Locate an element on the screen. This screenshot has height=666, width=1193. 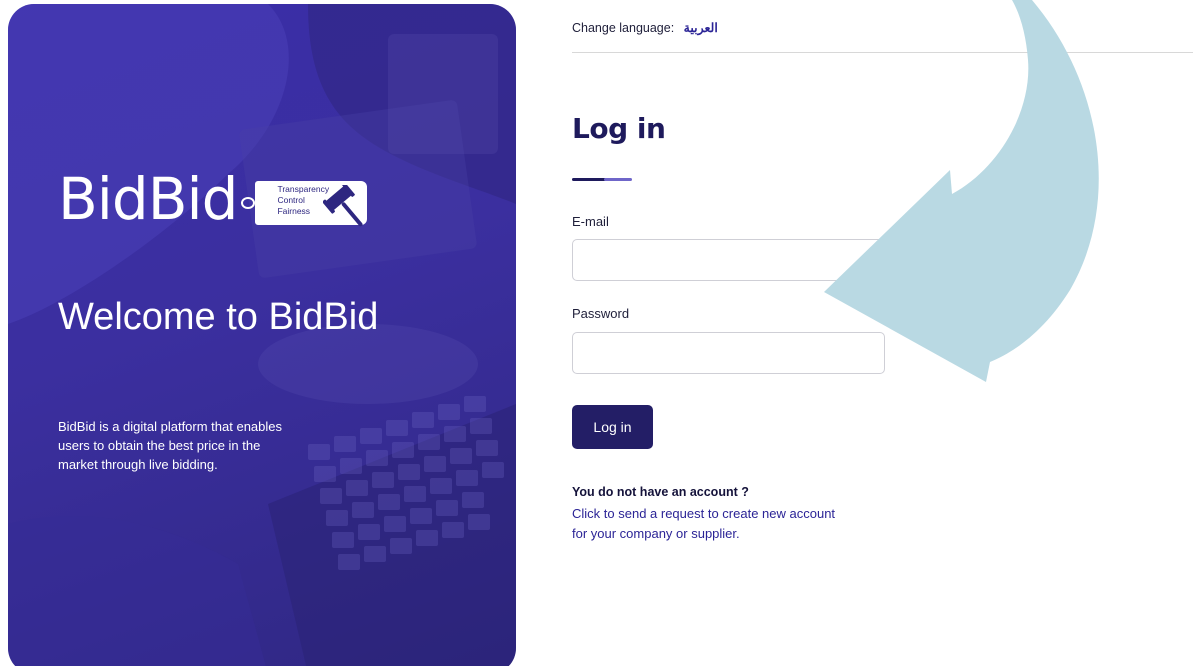
email-field is located at coordinates (728, 260).